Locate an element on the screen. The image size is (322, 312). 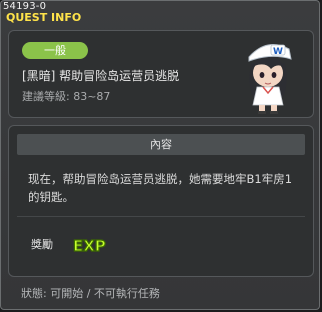
quest-level-requirement: 建議等級: 83~87 is located at coordinates (66, 96).